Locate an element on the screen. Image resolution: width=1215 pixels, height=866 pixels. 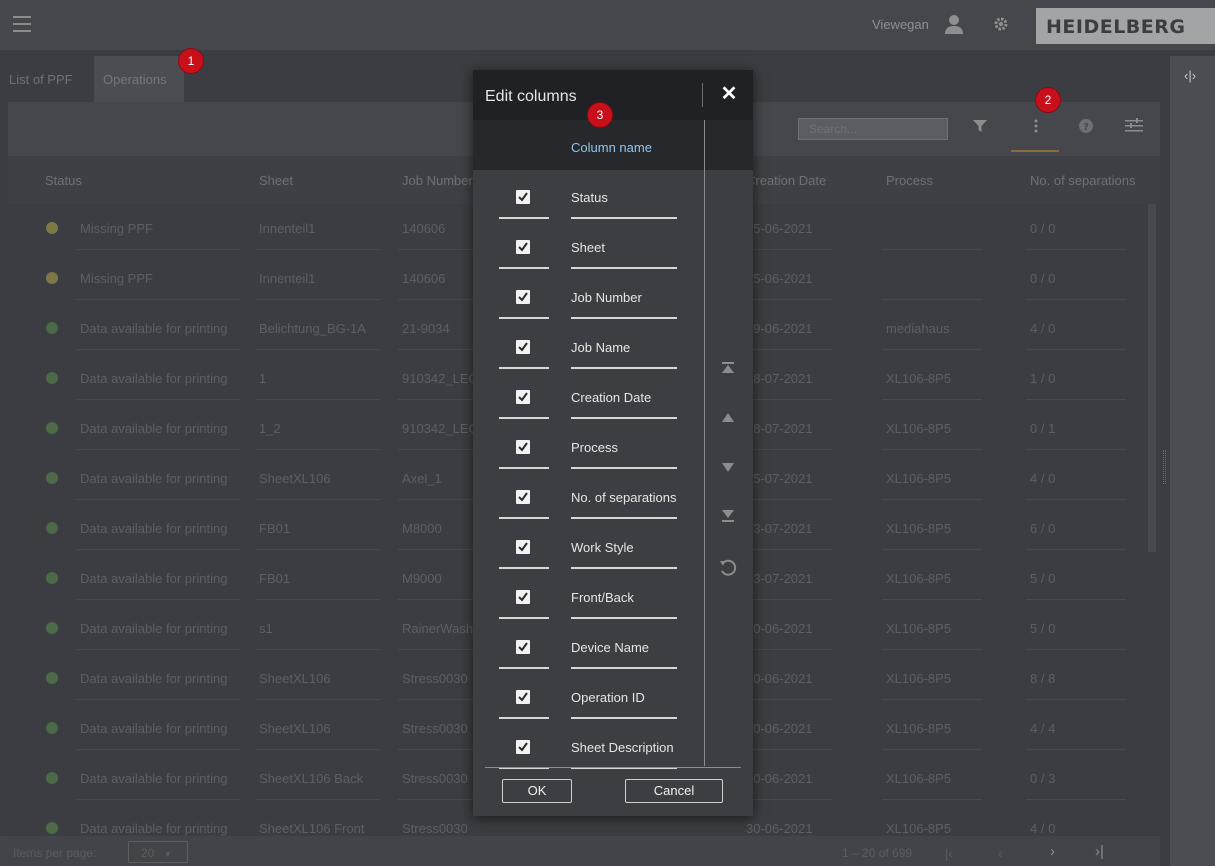
table-cell-date: 25-06-2021 is located at coordinates (779, 228).